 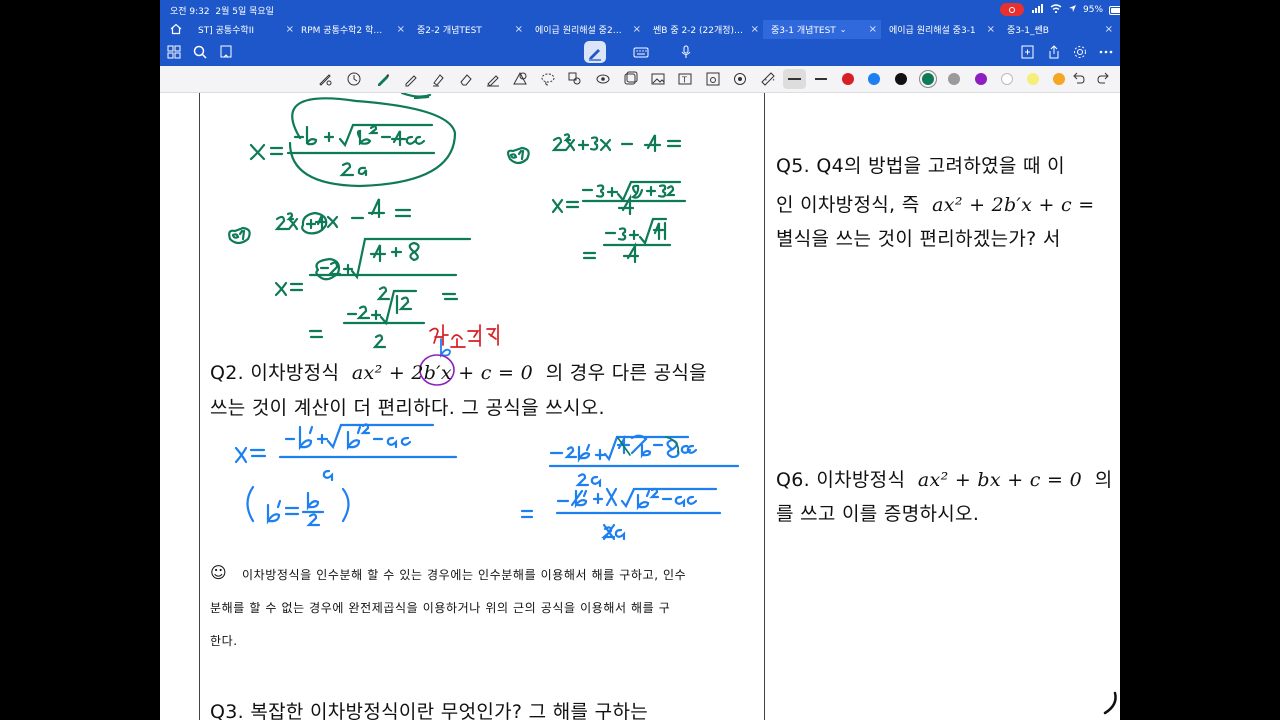 What do you see at coordinates (1012, 9) in the screenshot?
I see `screen-record-icon` at bounding box center [1012, 9].